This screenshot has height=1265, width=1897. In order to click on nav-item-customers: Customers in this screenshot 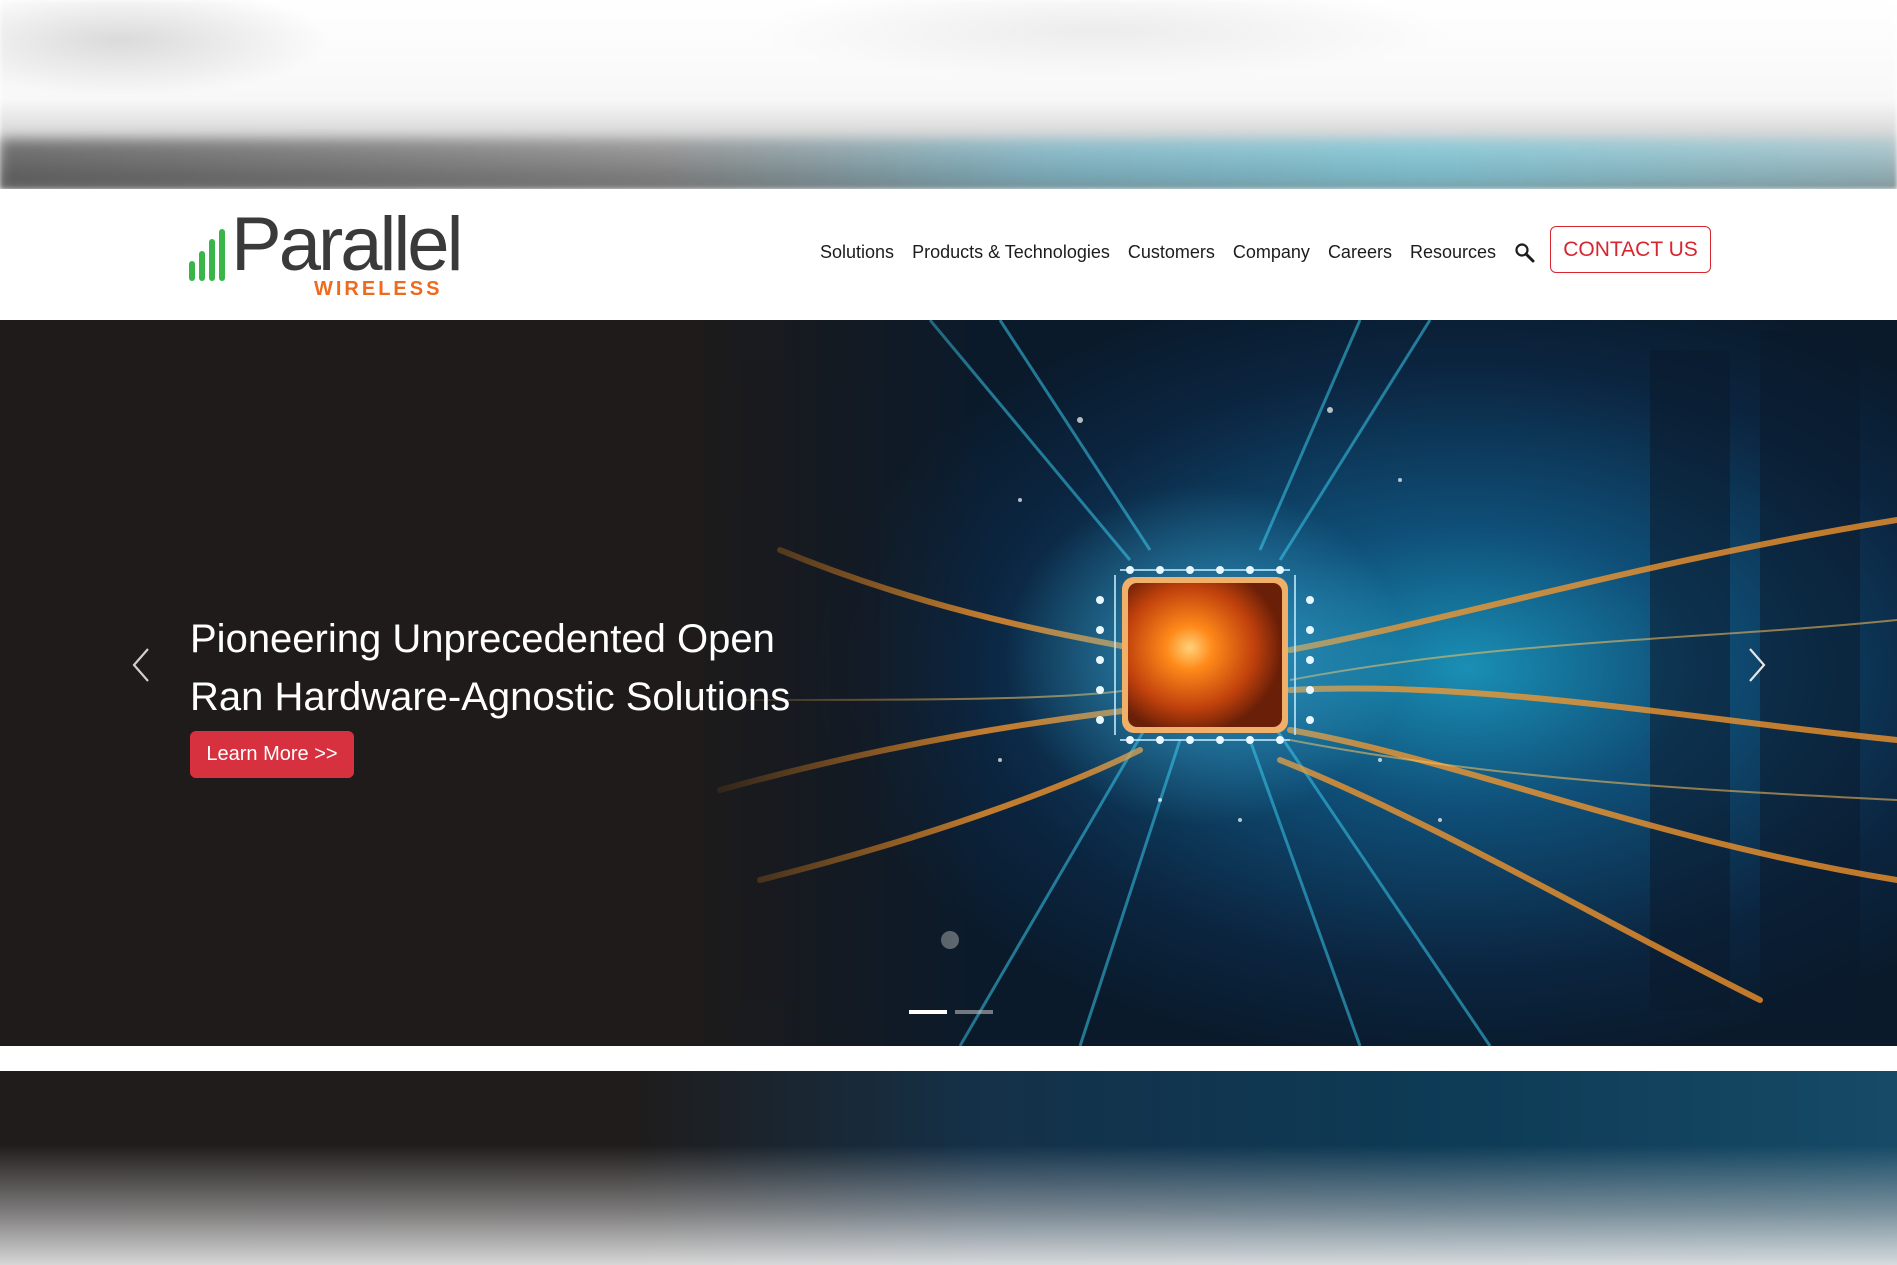, I will do `click(1171, 252)`.